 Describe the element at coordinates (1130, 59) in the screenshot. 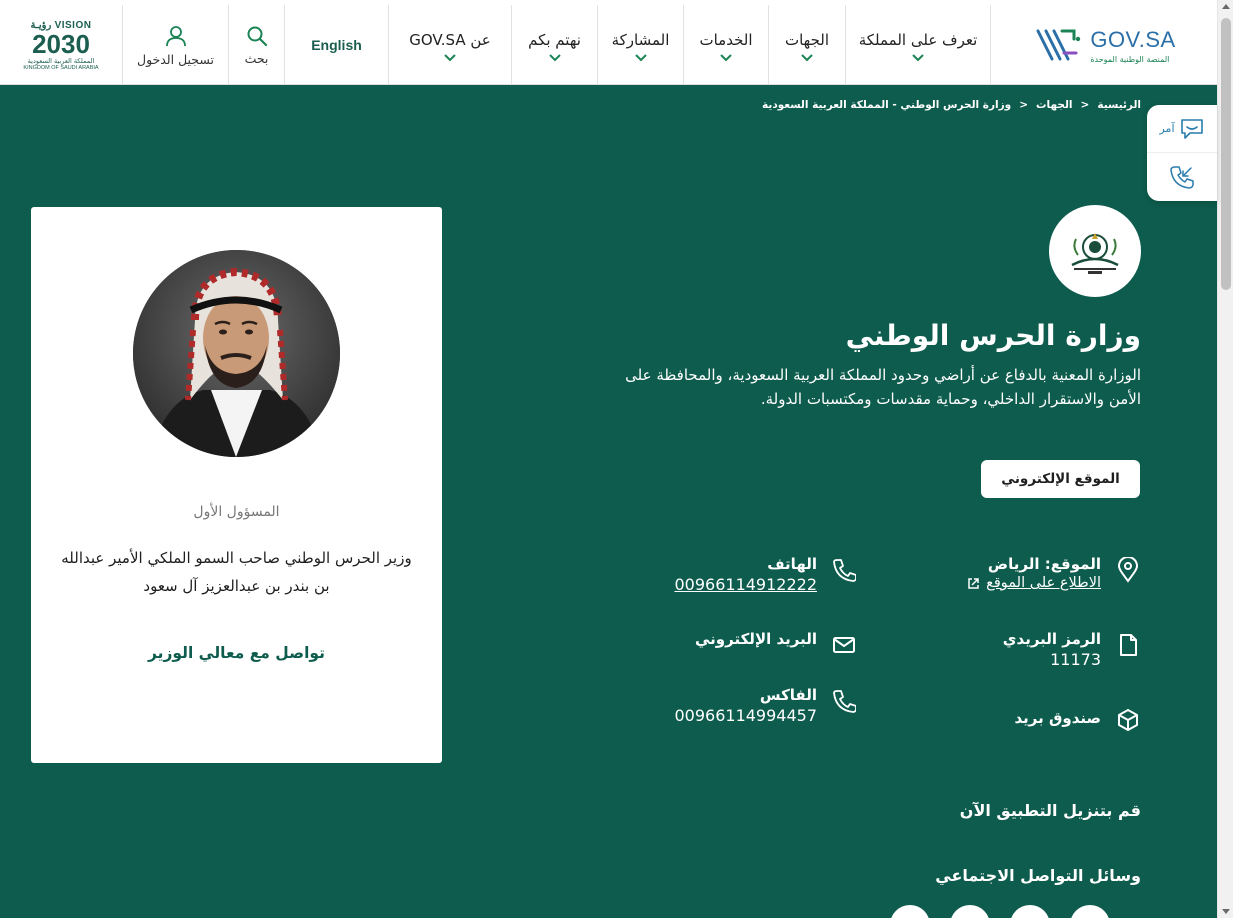

I see `govsa-tagline: المنصة الوطنية الموحدة` at that location.